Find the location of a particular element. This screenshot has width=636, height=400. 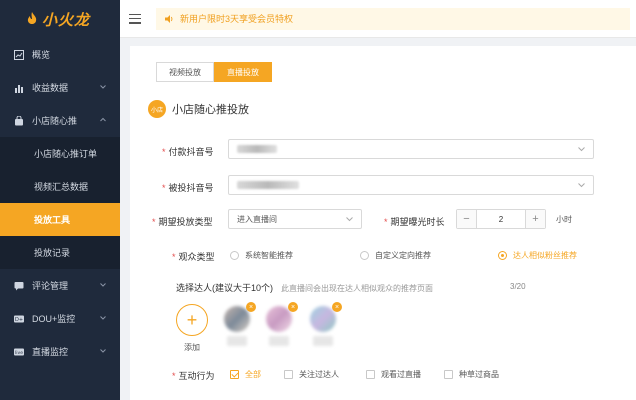

sidebar-item-label: 小店随心推 is located at coordinates (55, 121).